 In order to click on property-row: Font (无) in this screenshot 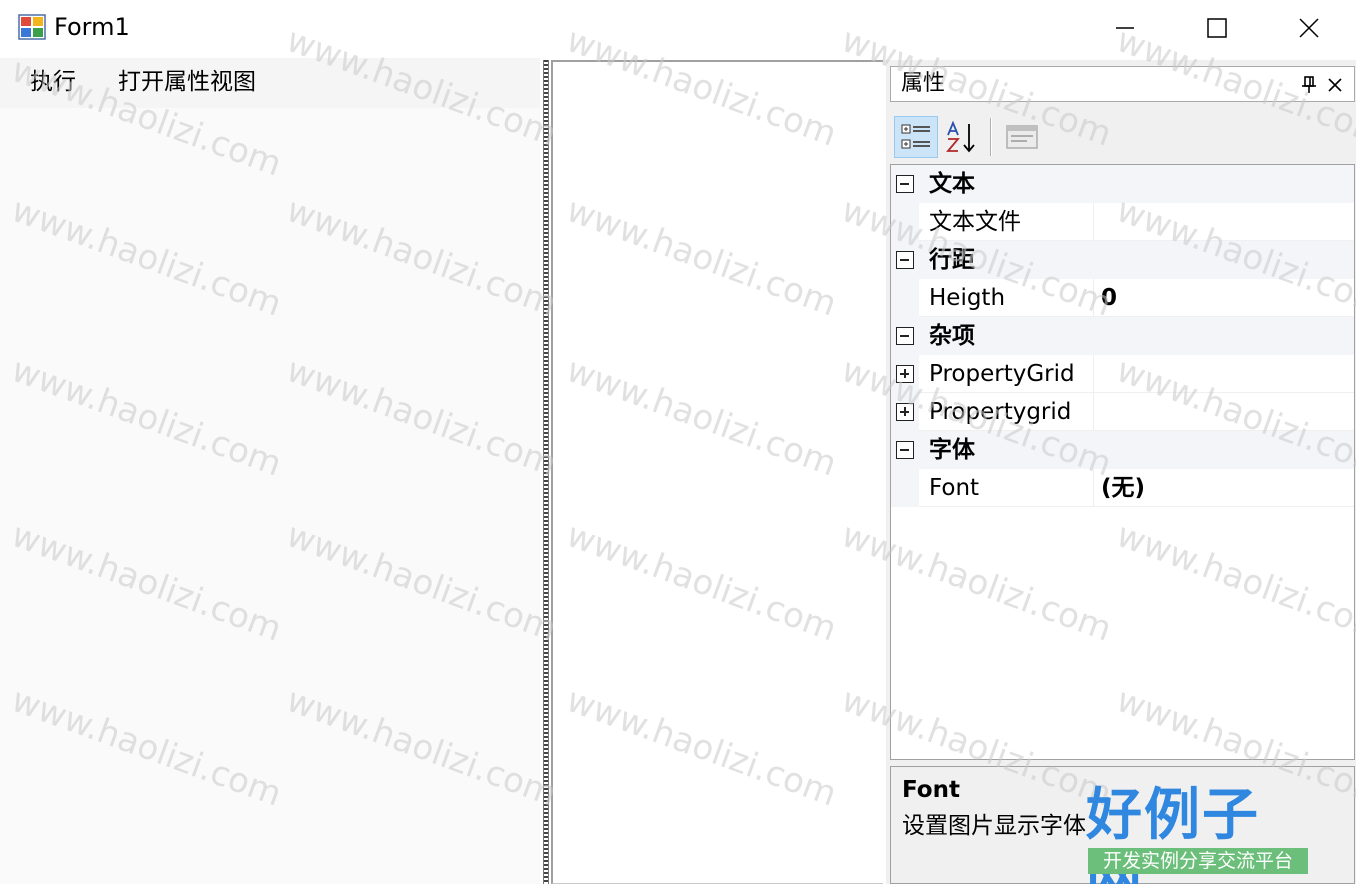, I will do `click(1122, 488)`.